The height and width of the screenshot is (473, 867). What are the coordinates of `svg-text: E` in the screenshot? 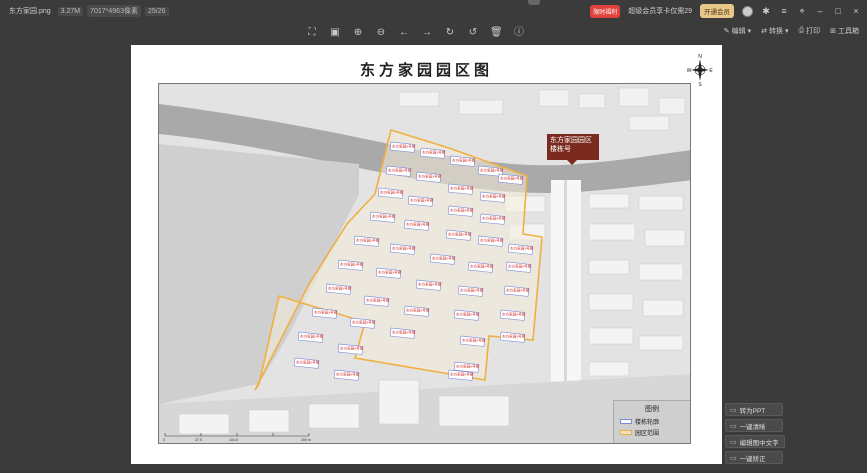 It's located at (711, 71).